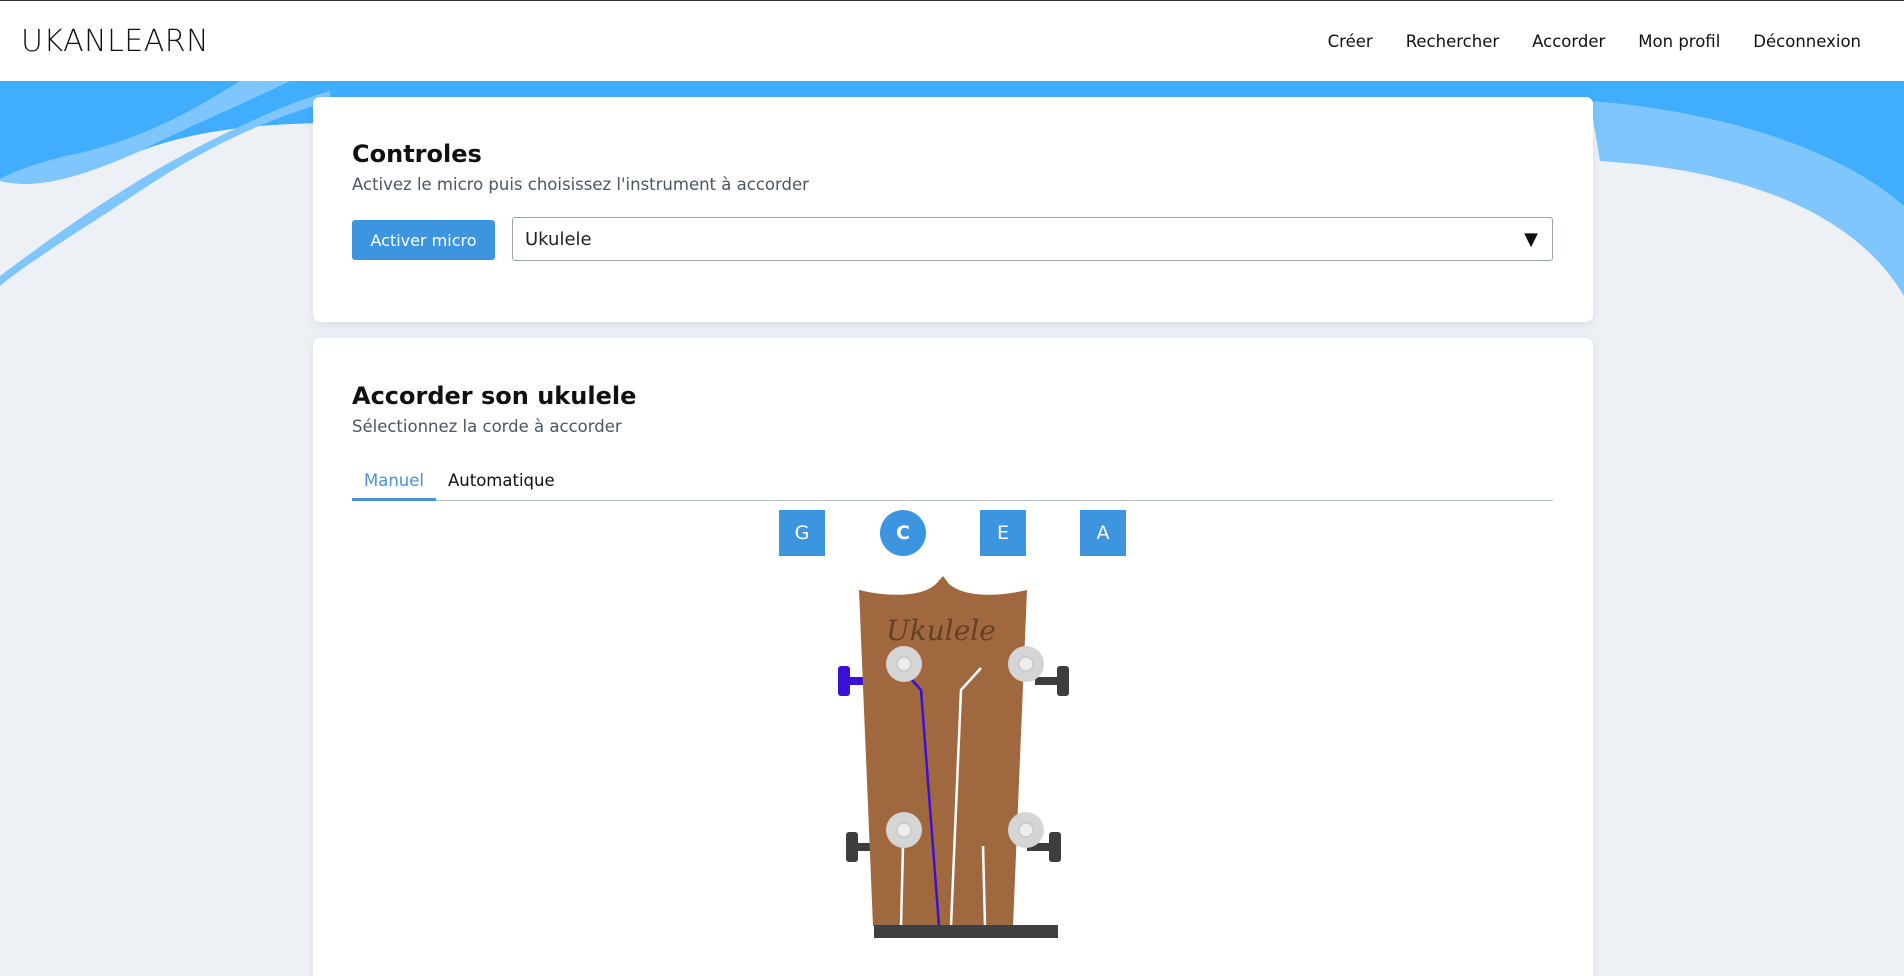  What do you see at coordinates (558, 239) in the screenshot?
I see `instrument-select-value: Ukulele` at bounding box center [558, 239].